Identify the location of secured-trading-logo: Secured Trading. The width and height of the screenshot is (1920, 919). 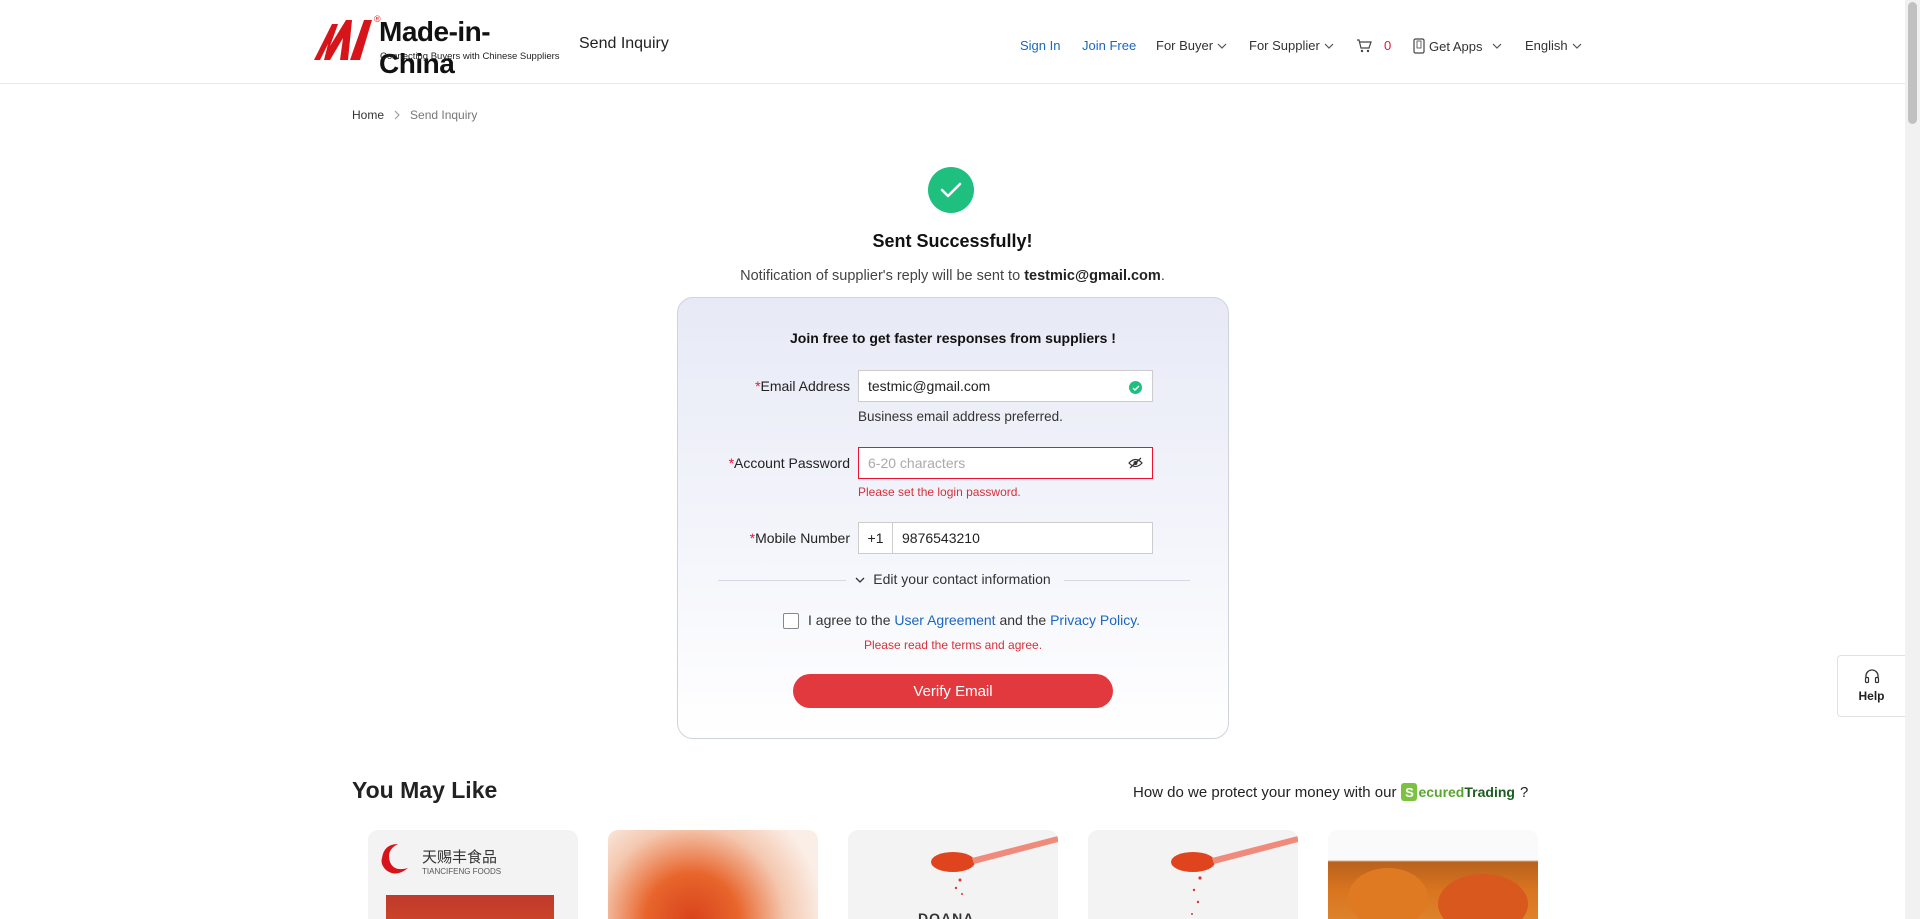
(1458, 792).